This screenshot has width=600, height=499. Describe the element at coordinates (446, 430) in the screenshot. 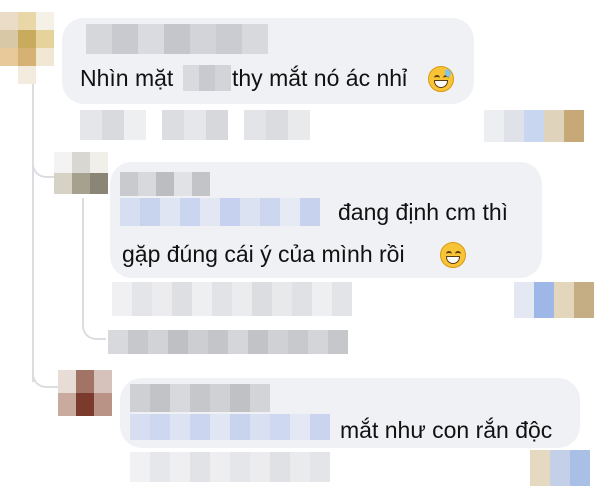

I see `reply-text: mắt như con rắn độc` at that location.